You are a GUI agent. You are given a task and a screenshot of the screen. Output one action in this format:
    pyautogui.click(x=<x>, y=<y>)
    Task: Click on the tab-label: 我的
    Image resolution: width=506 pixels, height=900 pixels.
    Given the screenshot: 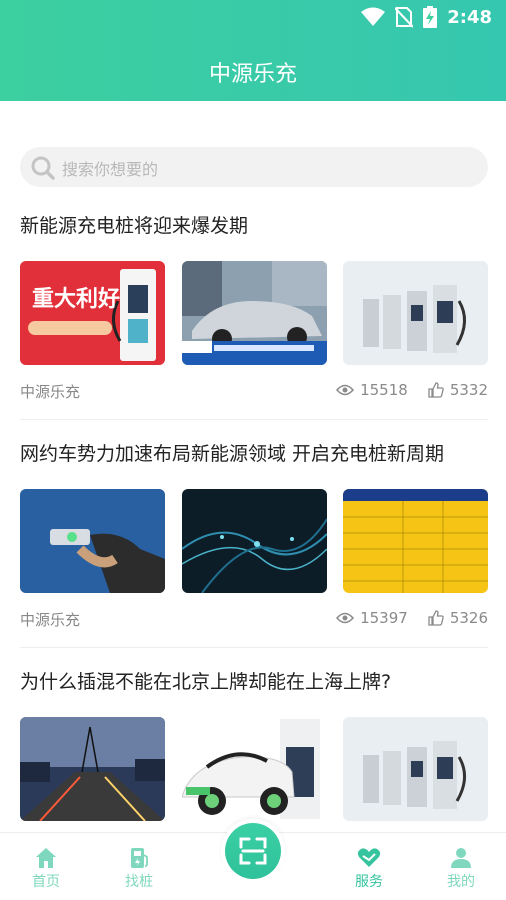 What is the action you would take?
    pyautogui.click(x=461, y=882)
    